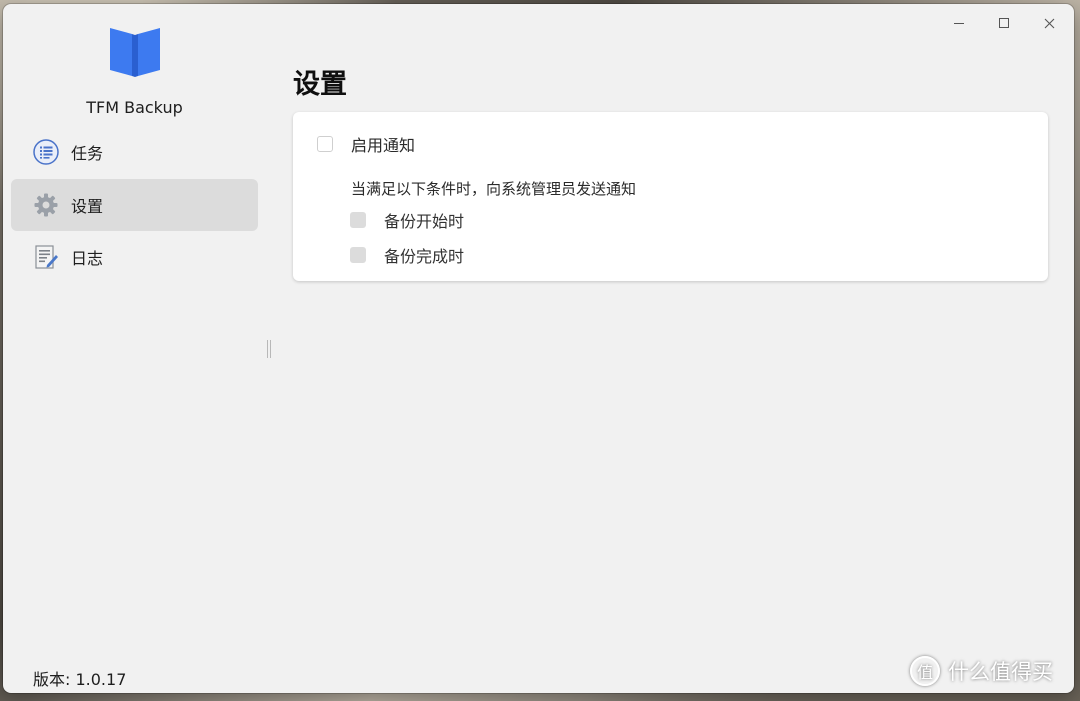 The width and height of the screenshot is (1080, 701). Describe the element at coordinates (134, 257) in the screenshot. I see `sidebar-item-logs: 日志` at that location.